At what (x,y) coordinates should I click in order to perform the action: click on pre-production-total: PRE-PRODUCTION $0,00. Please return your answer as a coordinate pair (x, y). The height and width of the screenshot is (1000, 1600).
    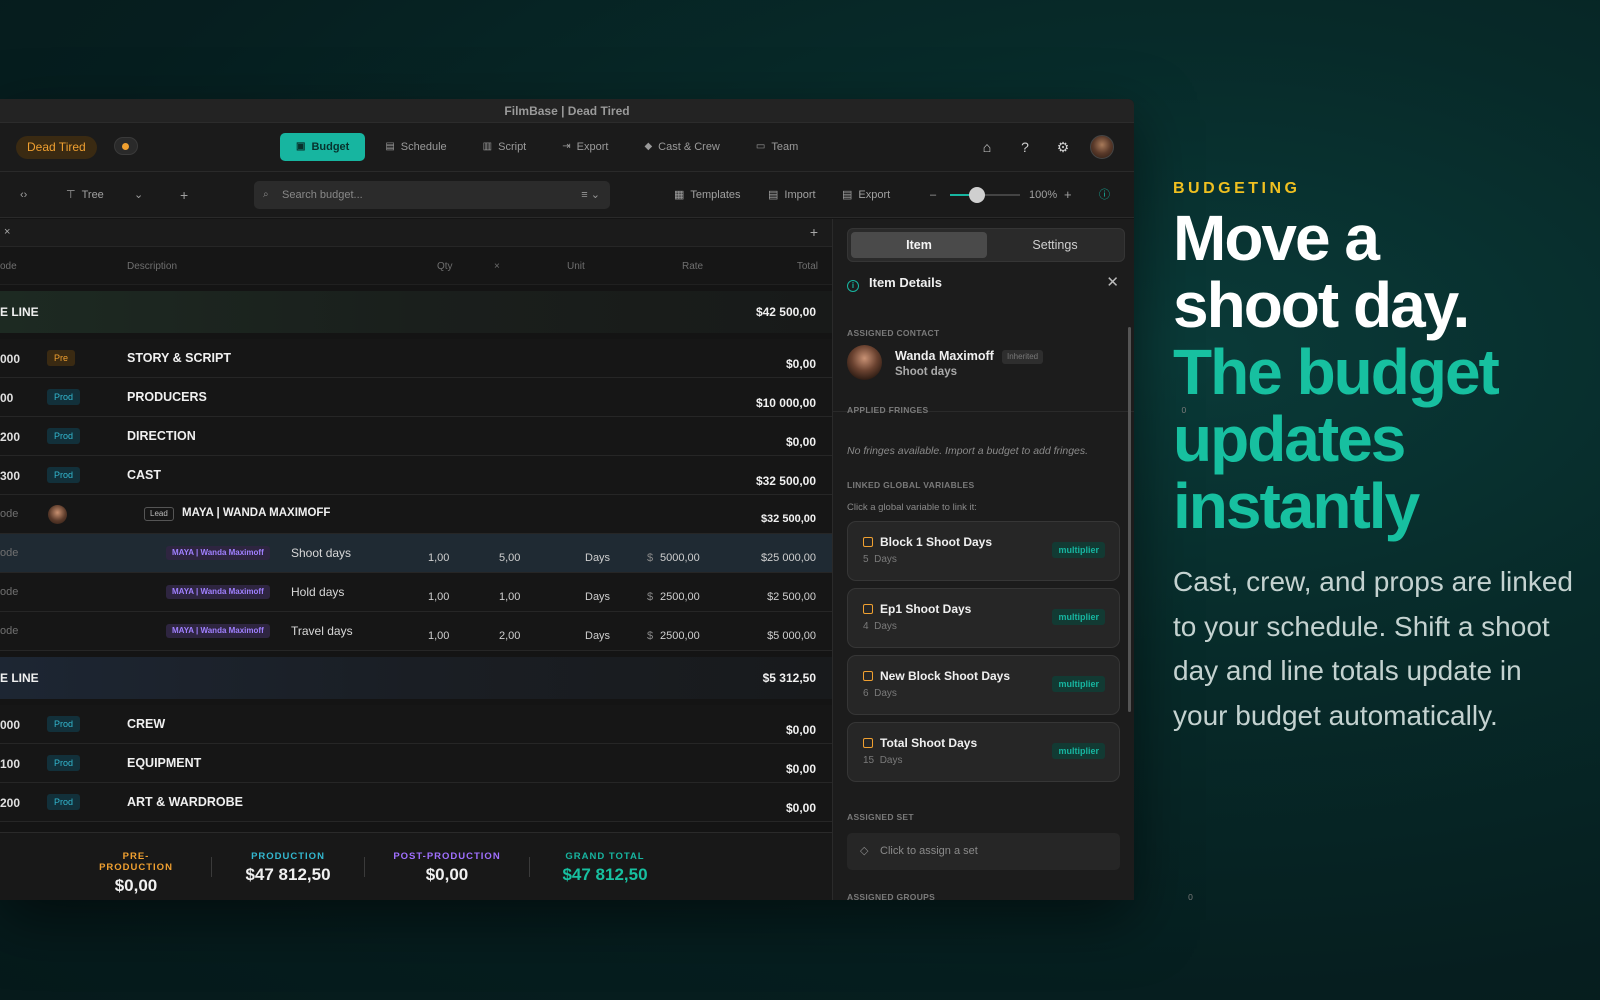
    Looking at the image, I should click on (136, 873).